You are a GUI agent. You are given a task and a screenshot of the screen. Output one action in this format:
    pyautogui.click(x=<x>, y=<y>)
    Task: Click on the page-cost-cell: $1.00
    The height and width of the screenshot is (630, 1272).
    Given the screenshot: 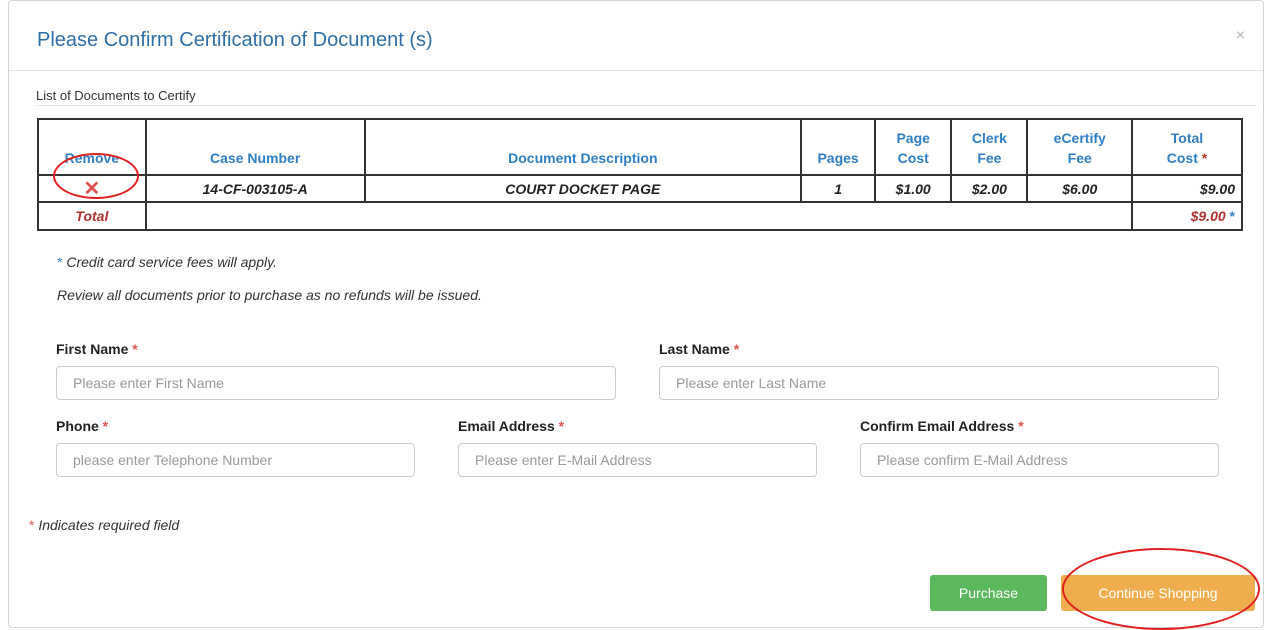 What is the action you would take?
    pyautogui.click(x=913, y=188)
    